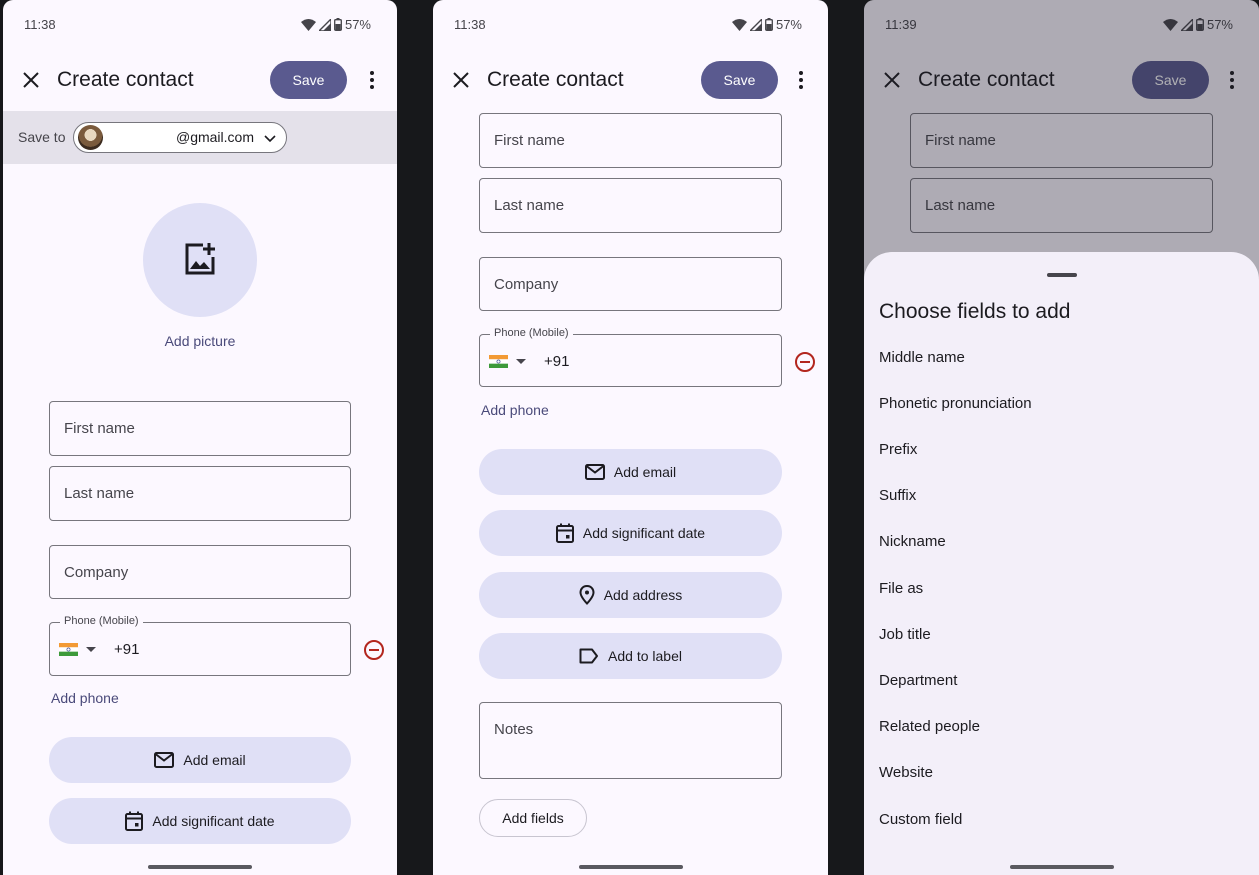  Describe the element at coordinates (1061, 403) in the screenshot. I see `field-option-phonetic-pronunciation: Phonetic pronunciation` at that location.